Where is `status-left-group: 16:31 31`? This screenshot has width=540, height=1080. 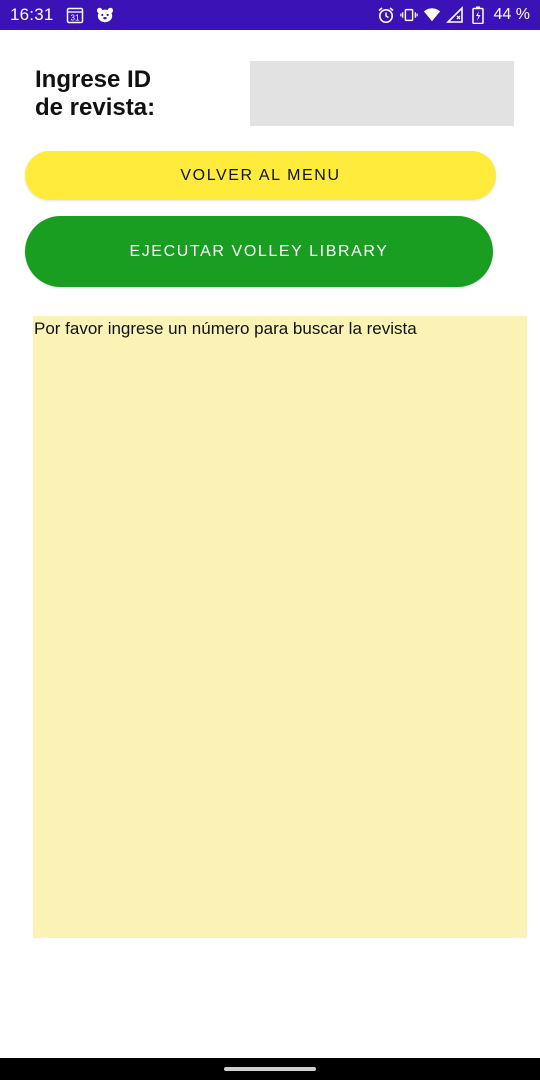
status-left-group: 16:31 31 is located at coordinates (62, 15).